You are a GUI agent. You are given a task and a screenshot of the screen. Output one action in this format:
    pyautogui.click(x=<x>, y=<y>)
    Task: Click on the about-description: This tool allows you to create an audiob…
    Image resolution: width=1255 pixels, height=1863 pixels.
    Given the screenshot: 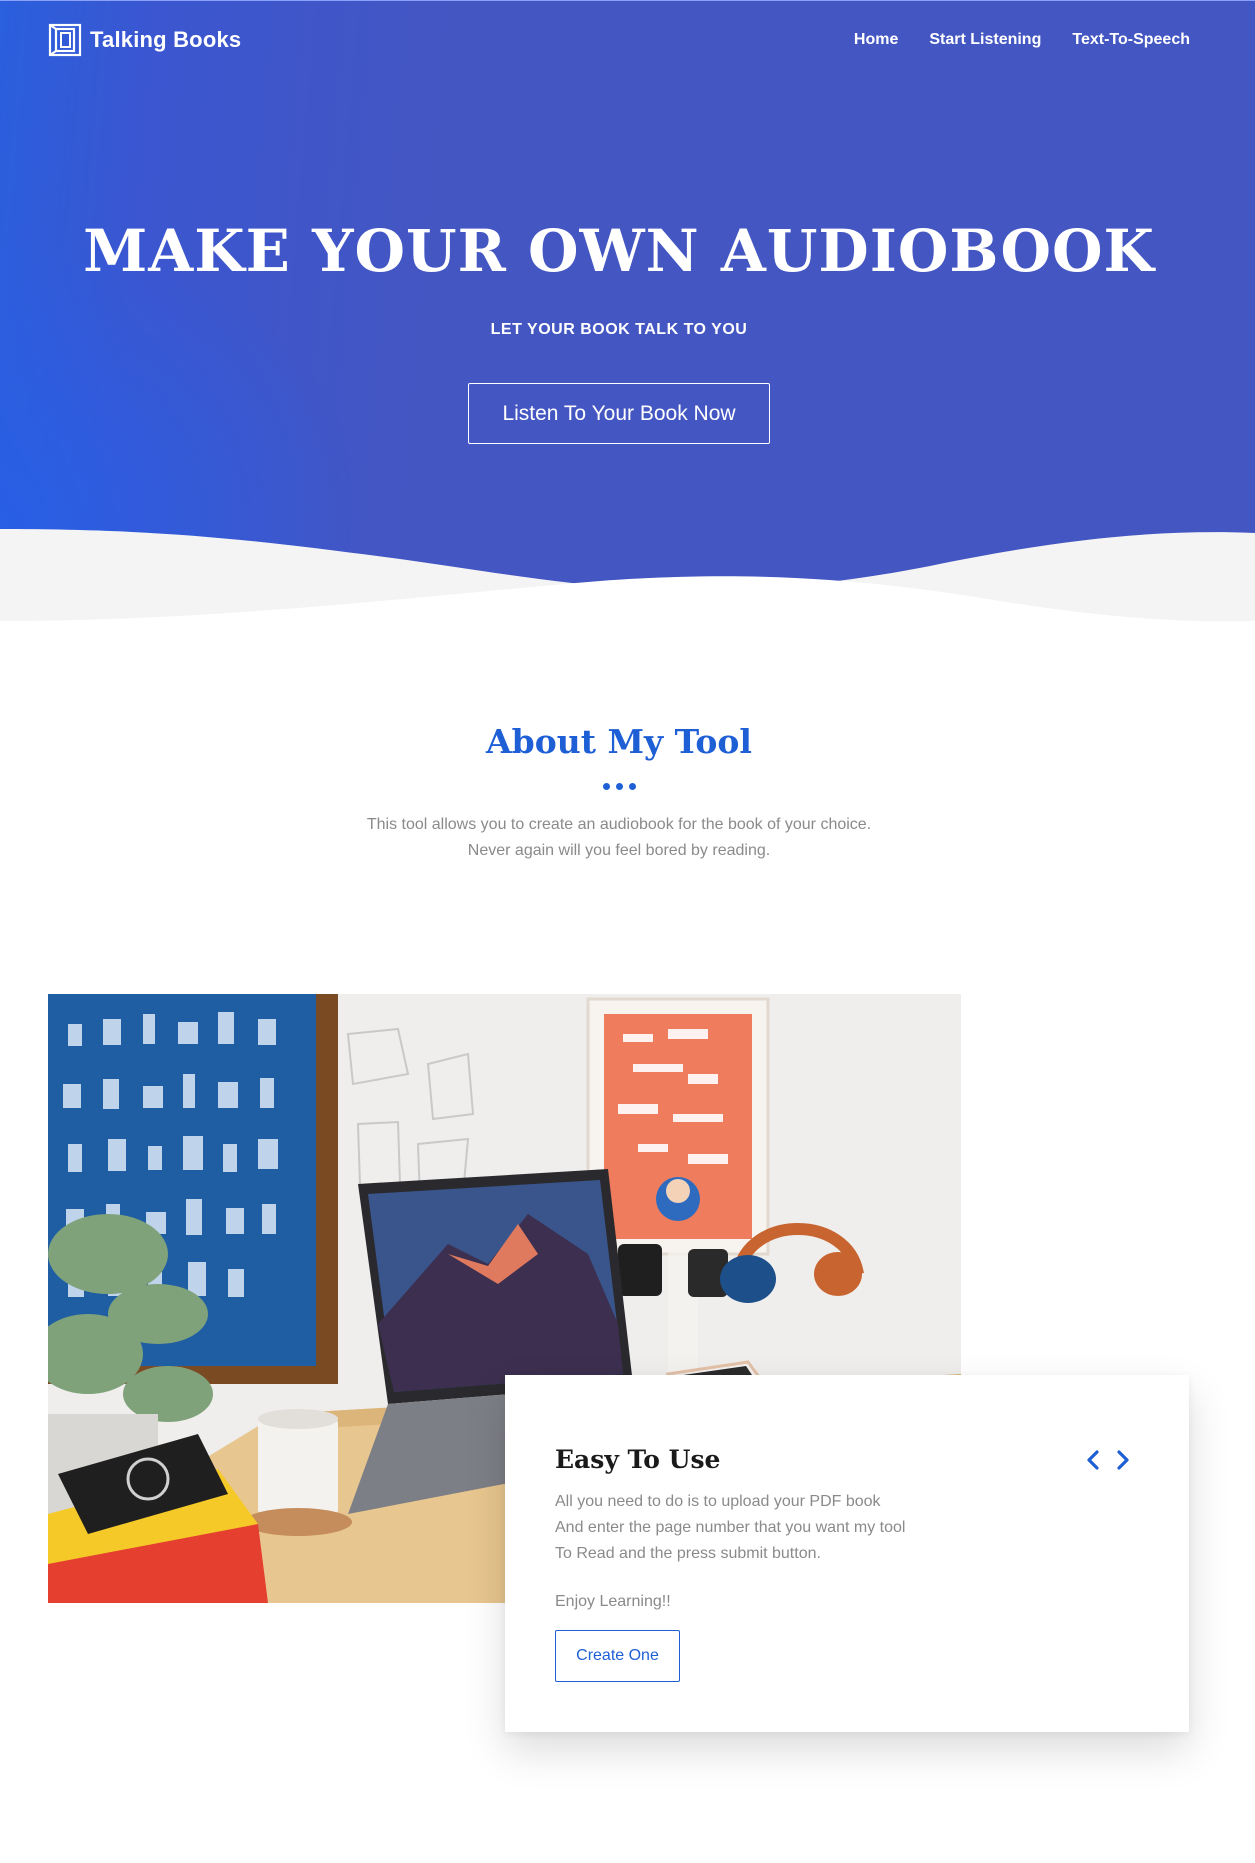 What is the action you would take?
    pyautogui.click(x=619, y=838)
    